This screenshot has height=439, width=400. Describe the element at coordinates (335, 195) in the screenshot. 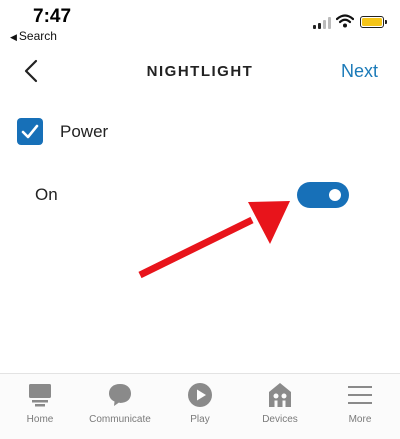

I see `toggle-knob` at that location.